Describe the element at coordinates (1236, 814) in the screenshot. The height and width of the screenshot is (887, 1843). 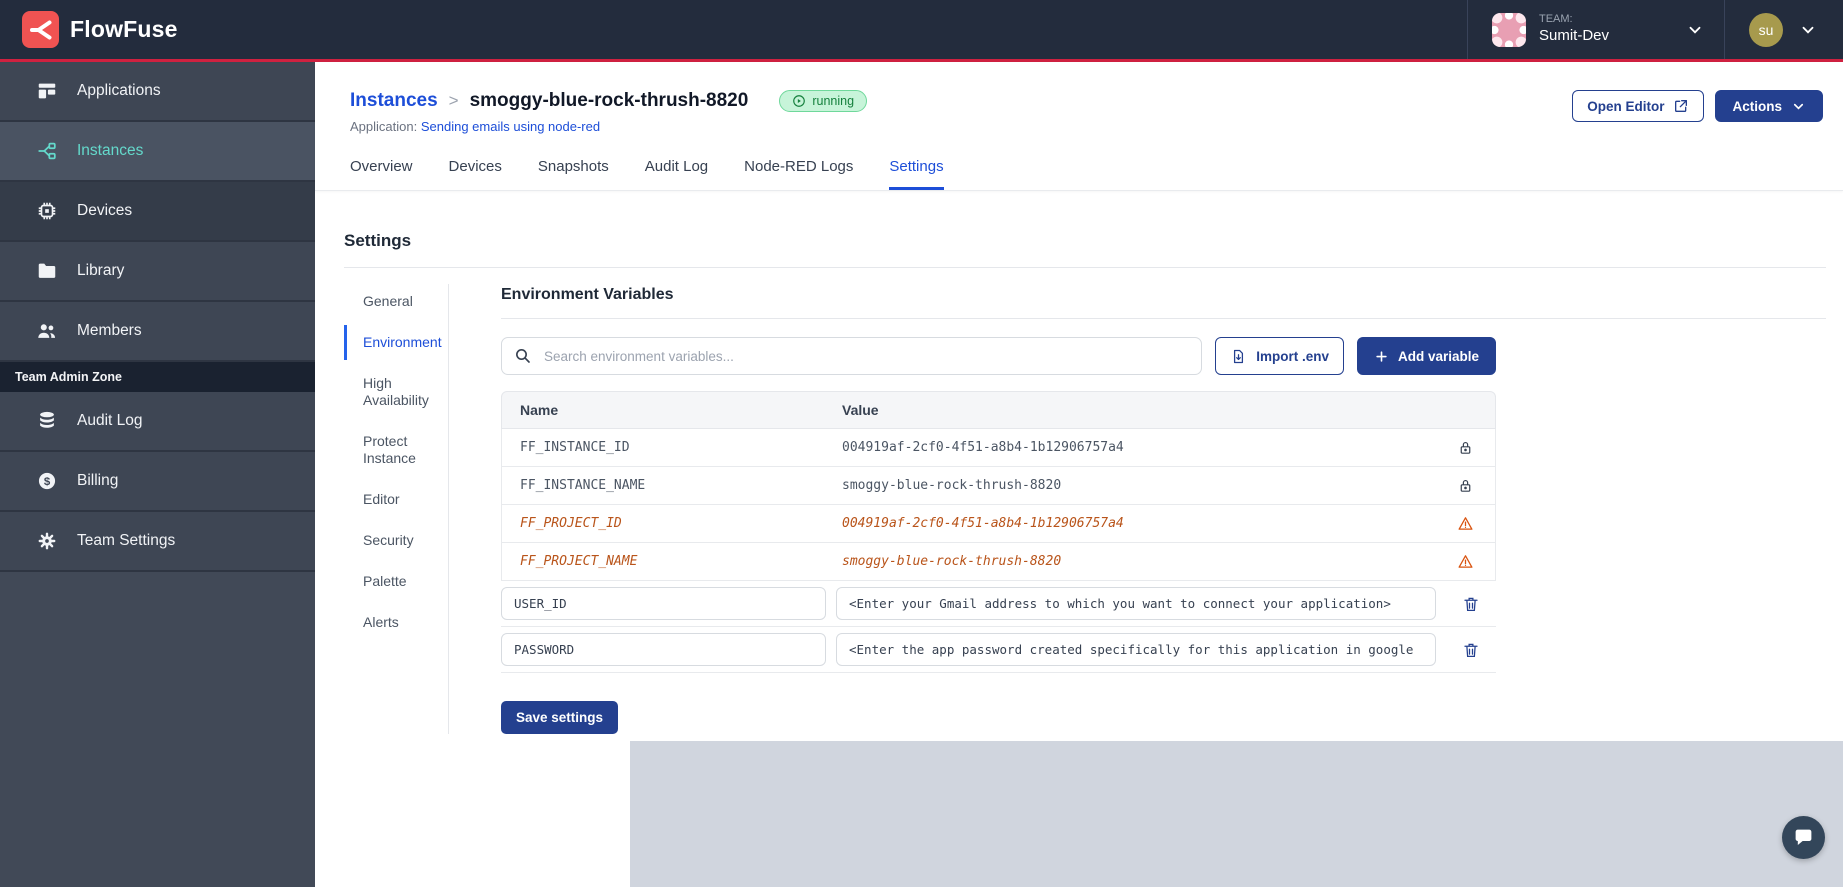
I see `footer-band` at that location.